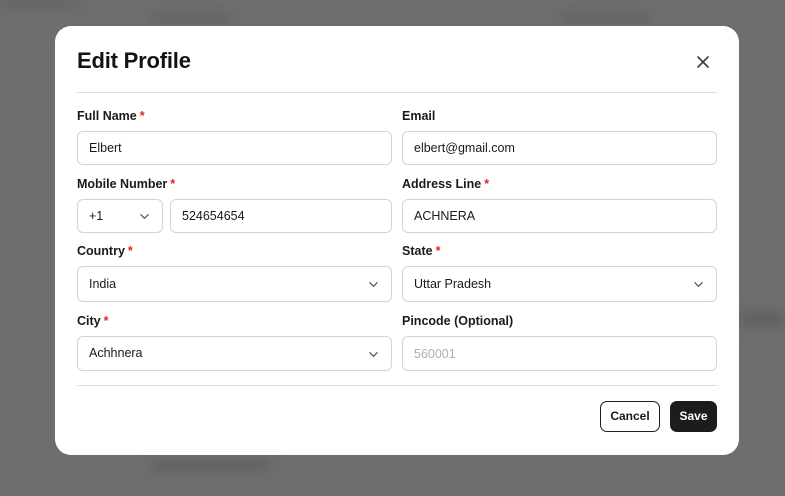 The width and height of the screenshot is (785, 496). I want to click on close-button, so click(703, 62).